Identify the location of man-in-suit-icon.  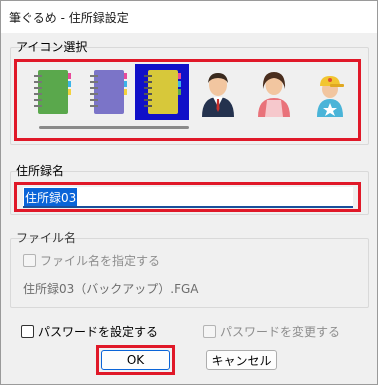
(218, 95).